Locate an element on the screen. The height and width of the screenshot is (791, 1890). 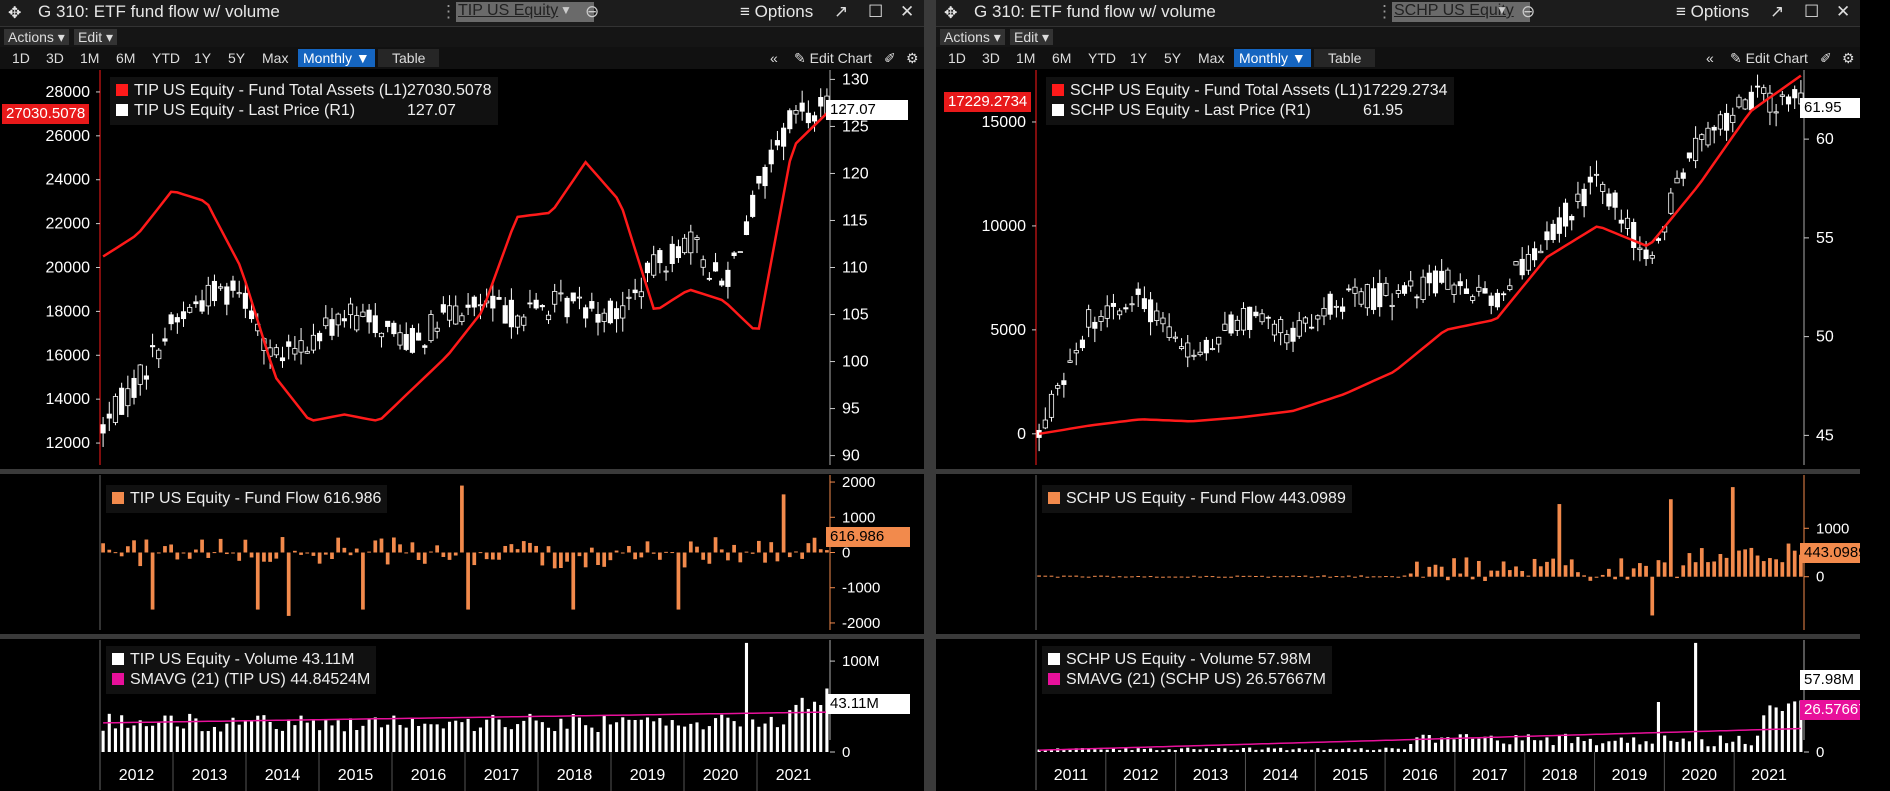
right-tick-label: 105 is located at coordinates (855, 315).